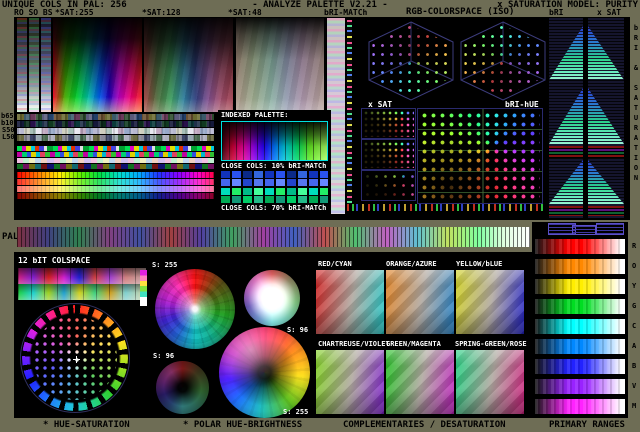 Image resolution: width=640 pixels, height=432 pixels. I want to click on polar-s96-label-1: S: 96, so click(298, 330).